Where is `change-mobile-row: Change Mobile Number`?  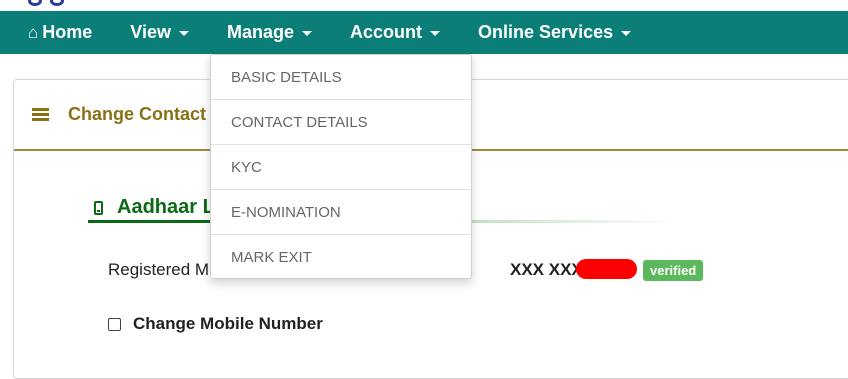
change-mobile-row: Change Mobile Number is located at coordinates (215, 324).